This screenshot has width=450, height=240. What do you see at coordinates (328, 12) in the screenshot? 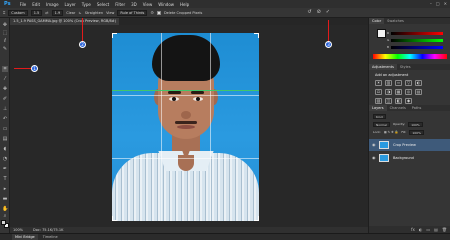
I see `commit-crop-icon: ✓` at bounding box center [328, 12].